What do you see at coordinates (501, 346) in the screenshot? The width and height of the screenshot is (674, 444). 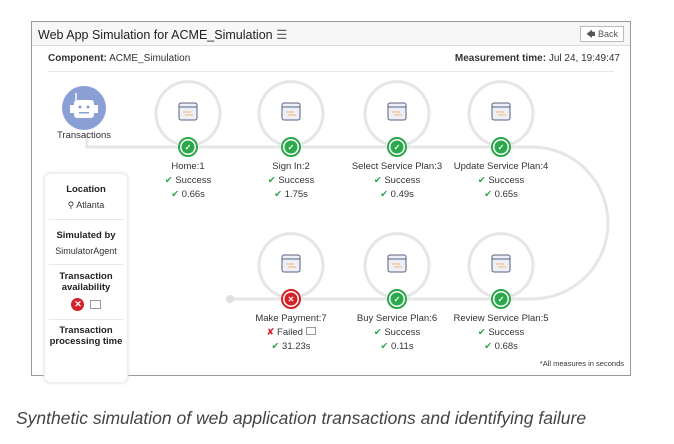 I see `step-time: ✔ 0.68s` at bounding box center [501, 346].